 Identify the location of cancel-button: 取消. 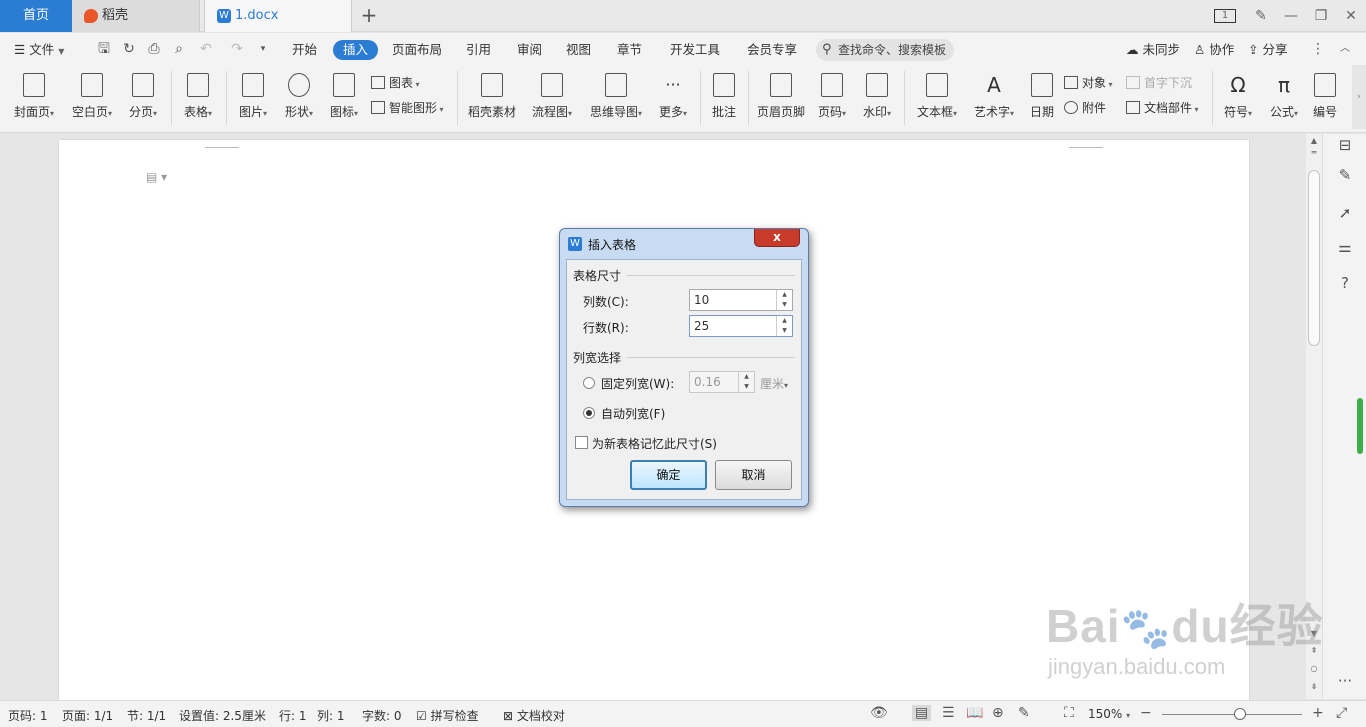
(753, 475).